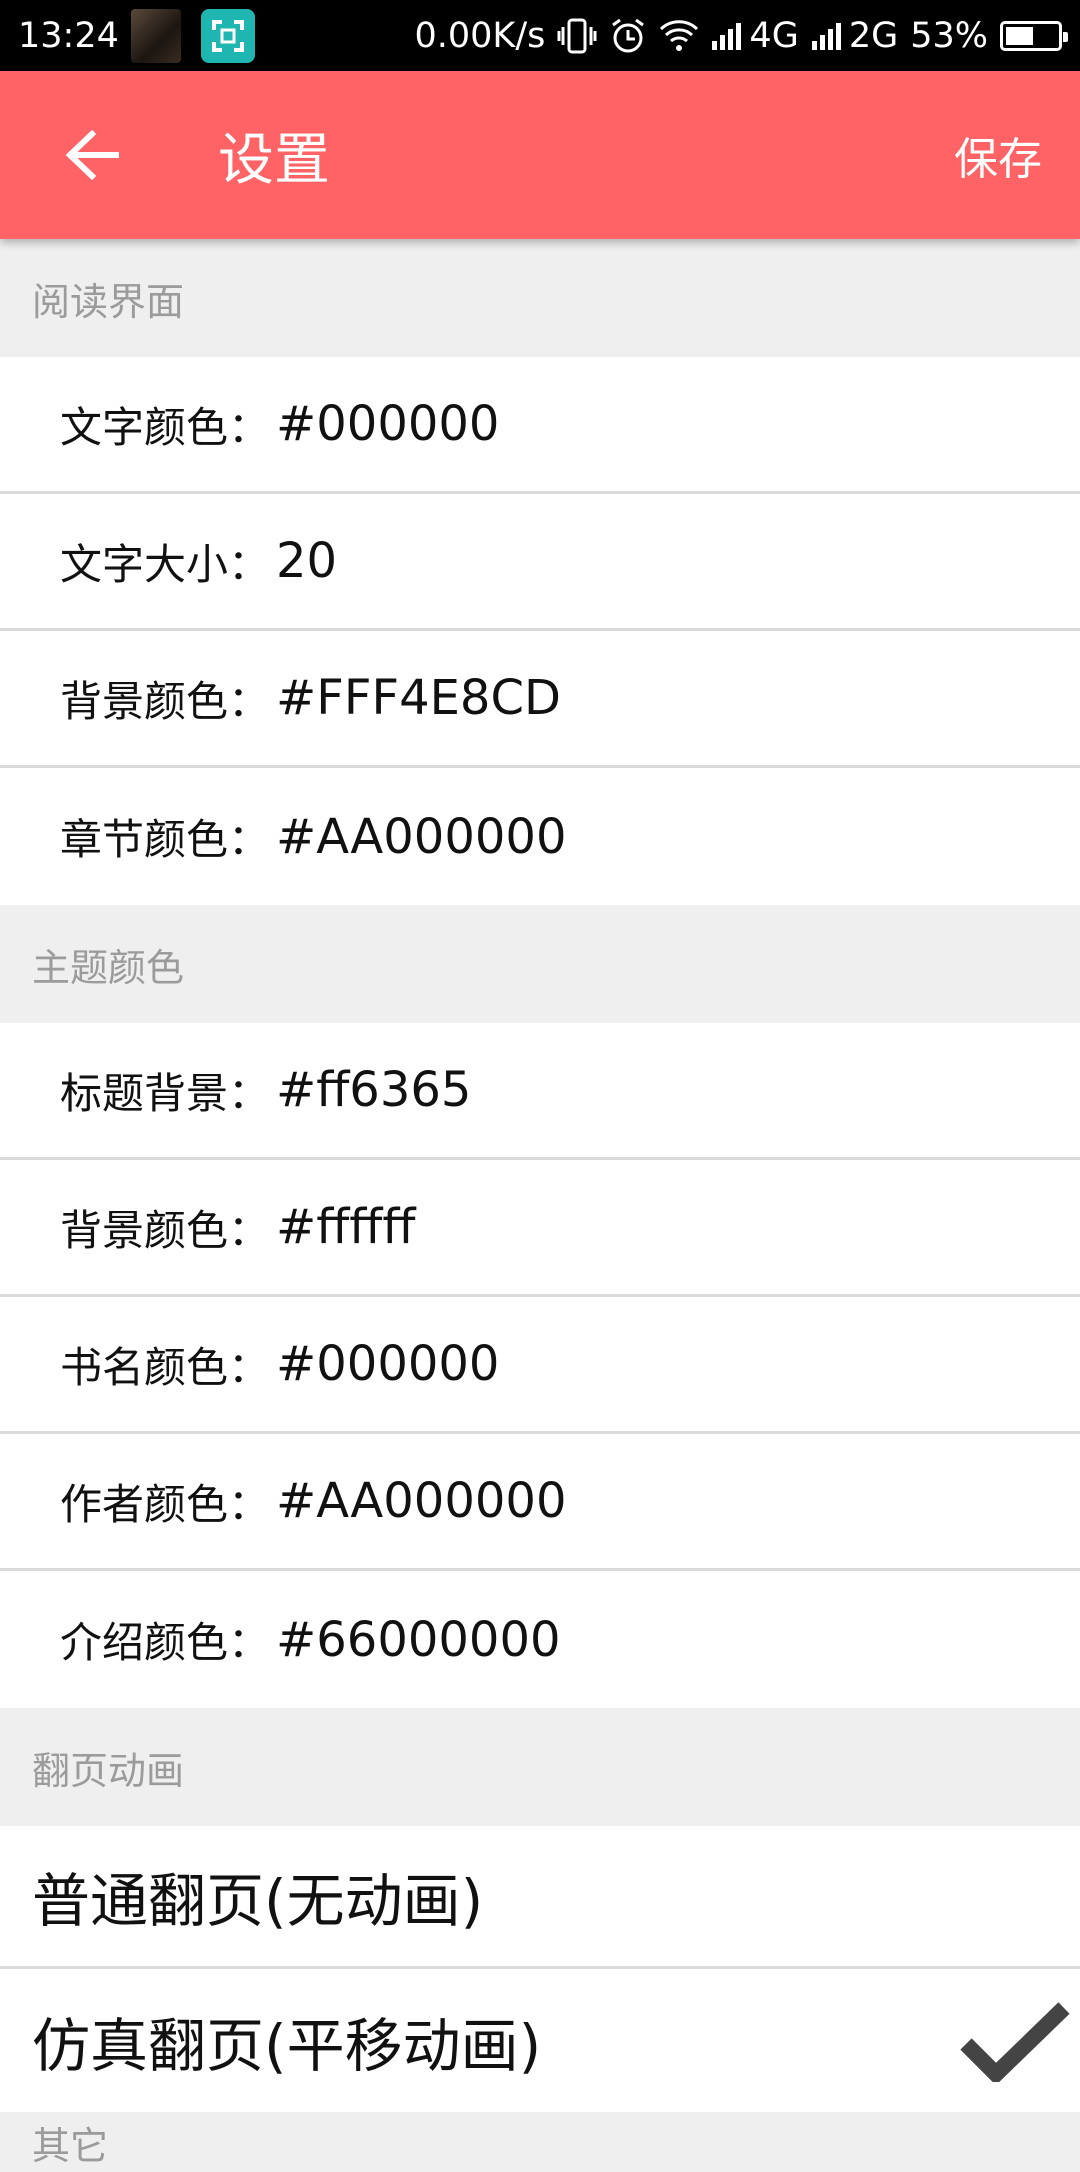 This screenshot has width=1080, height=2172. I want to click on setting-row-book-name-color: 书名颜色： #000000, so click(540, 1365).